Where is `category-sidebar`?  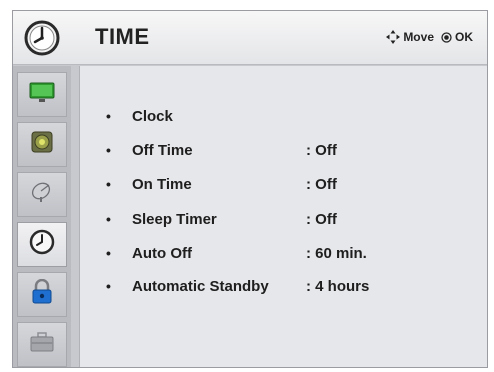
category-sidebar is located at coordinates (42, 216).